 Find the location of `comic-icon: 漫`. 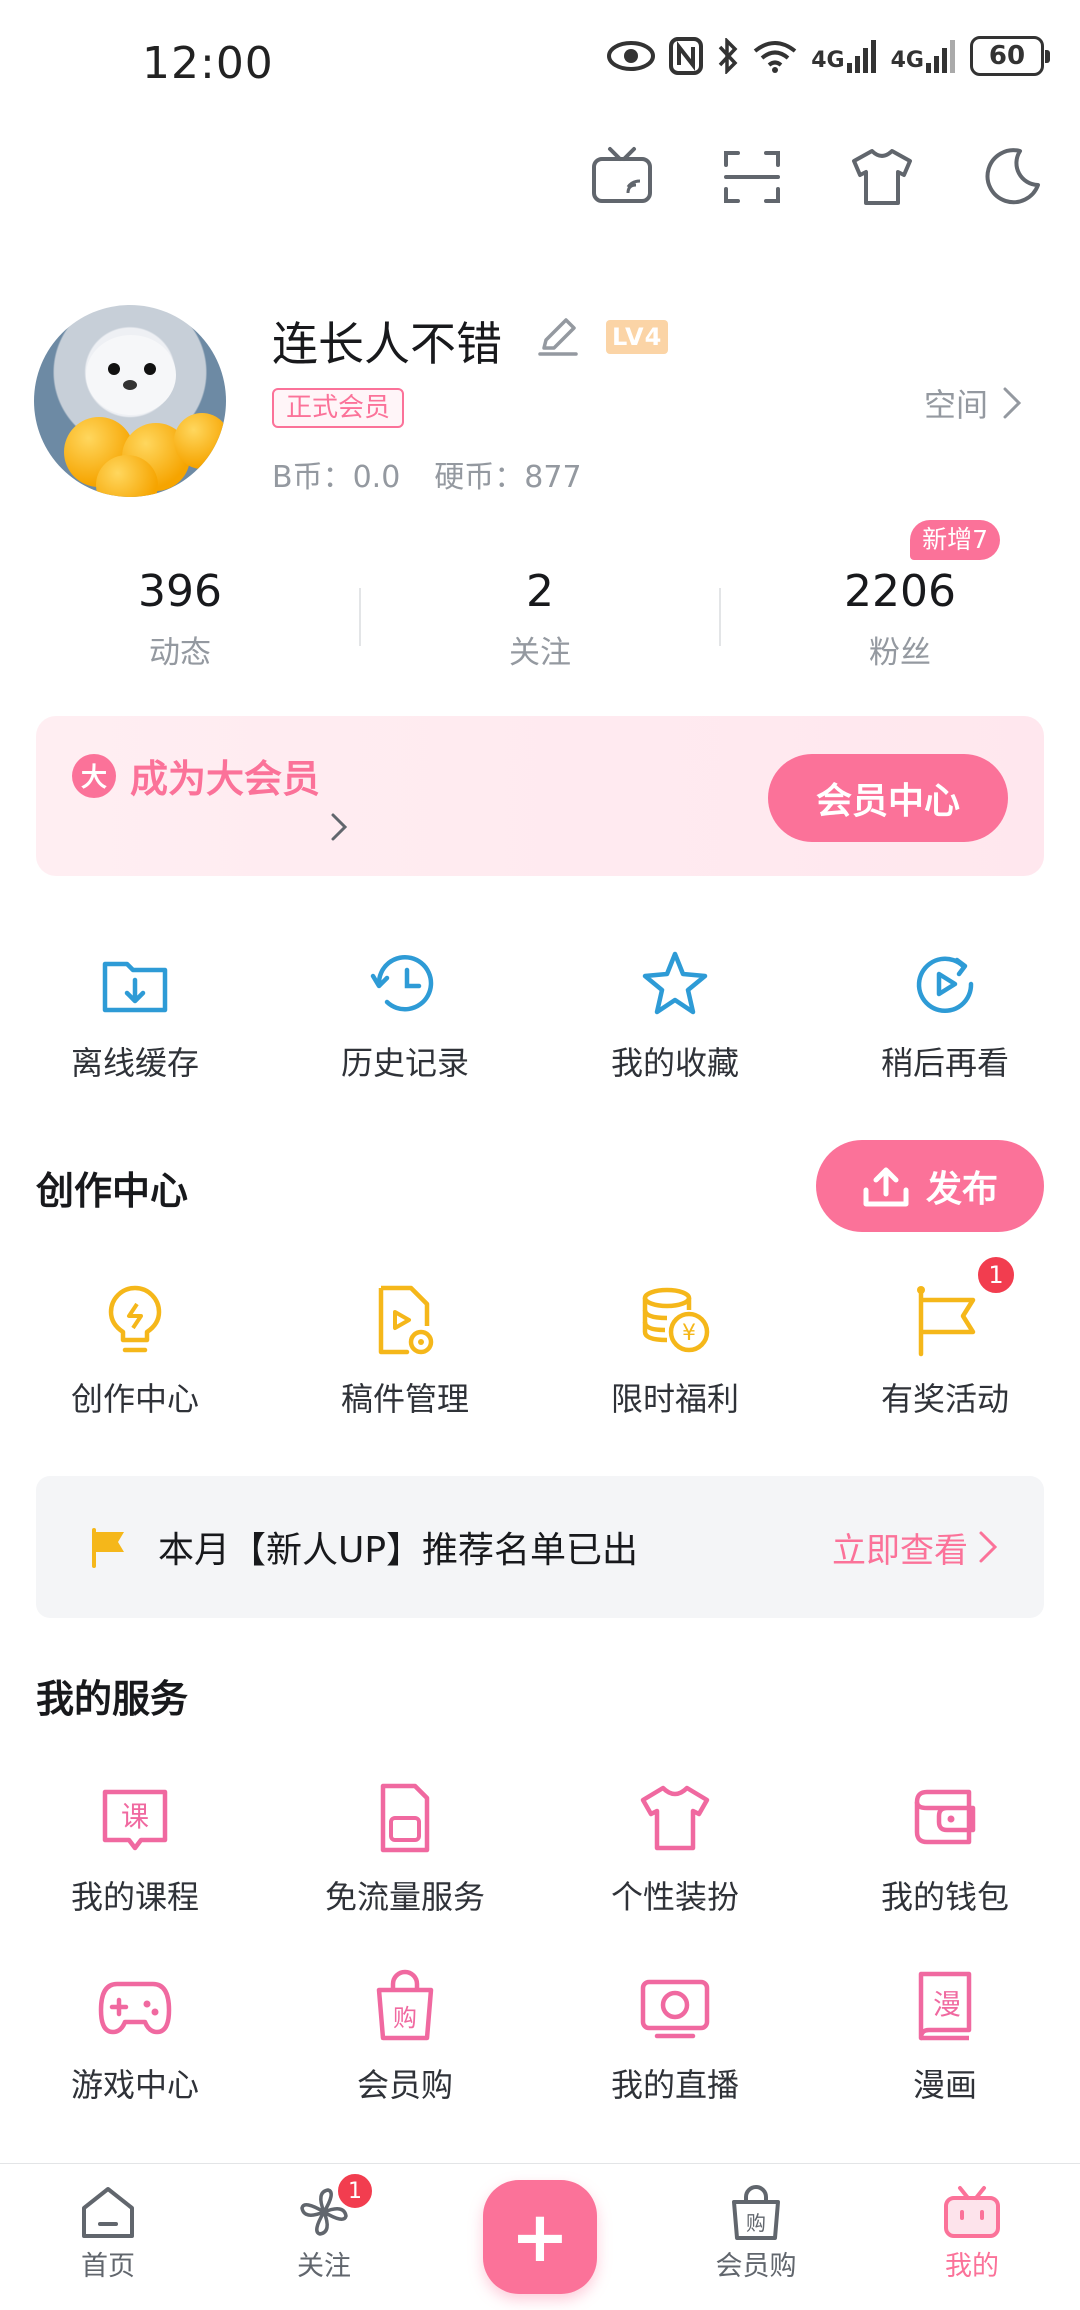

comic-icon: 漫 is located at coordinates (945, 2006).